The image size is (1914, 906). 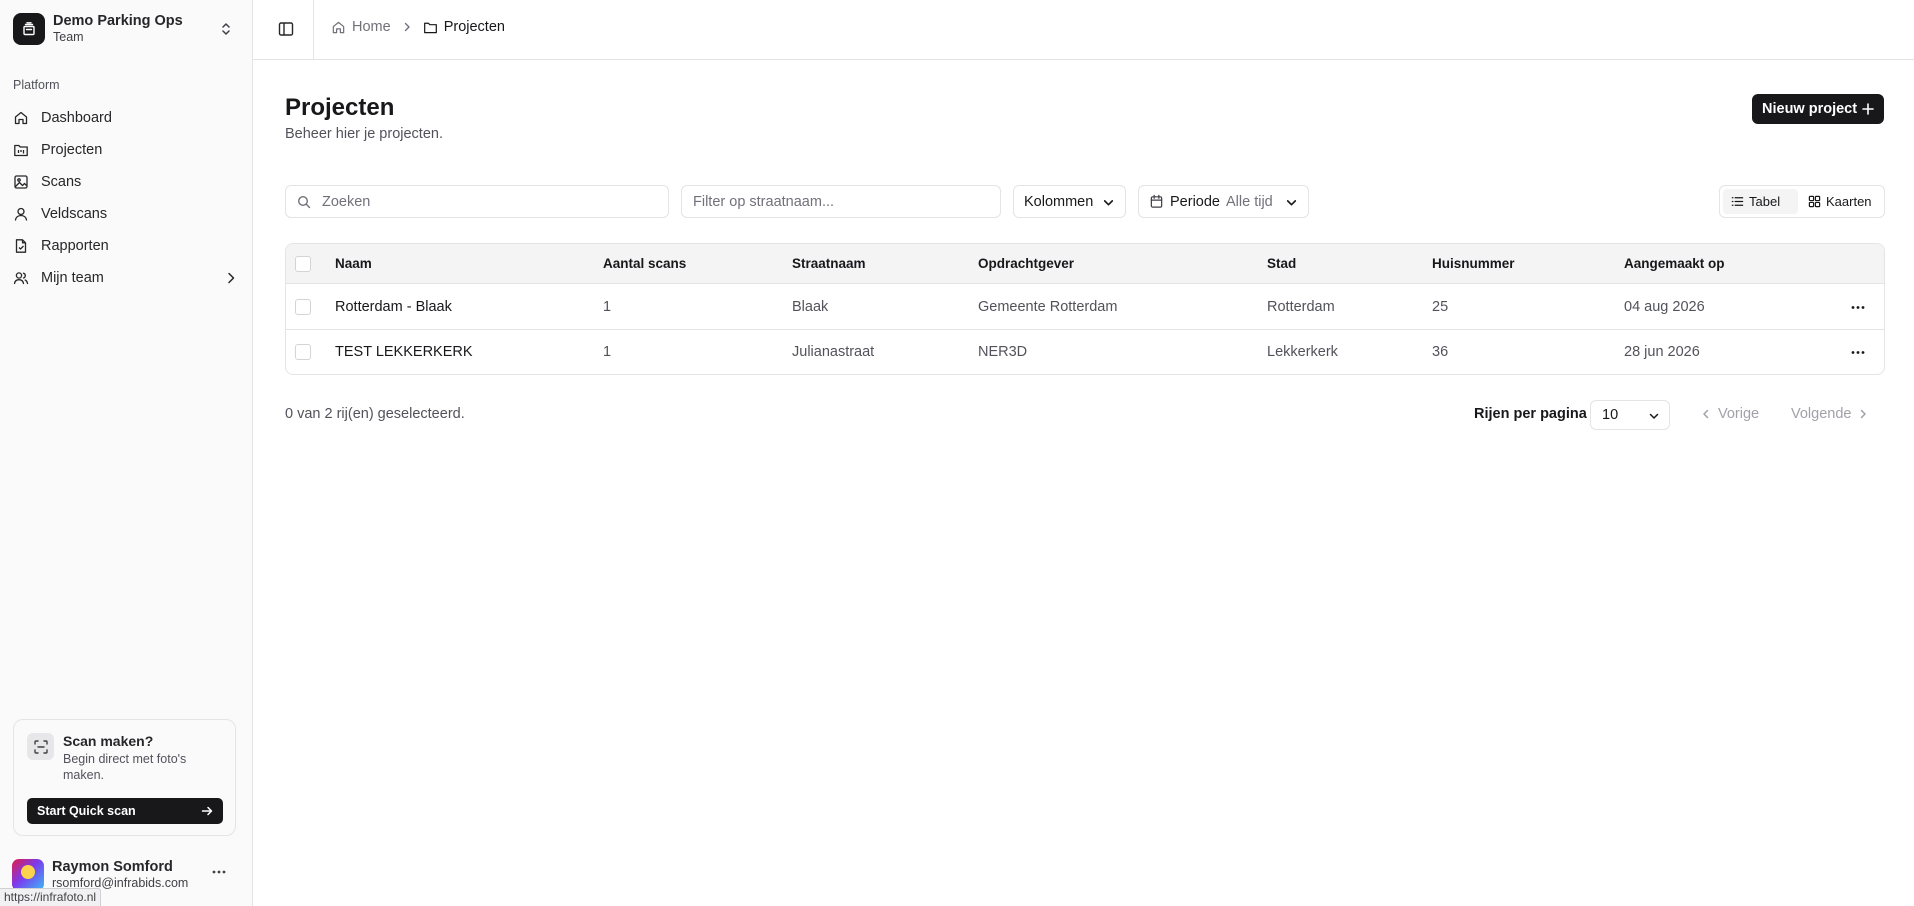 I want to click on breadcrumb: Home Projecten, so click(x=418, y=27).